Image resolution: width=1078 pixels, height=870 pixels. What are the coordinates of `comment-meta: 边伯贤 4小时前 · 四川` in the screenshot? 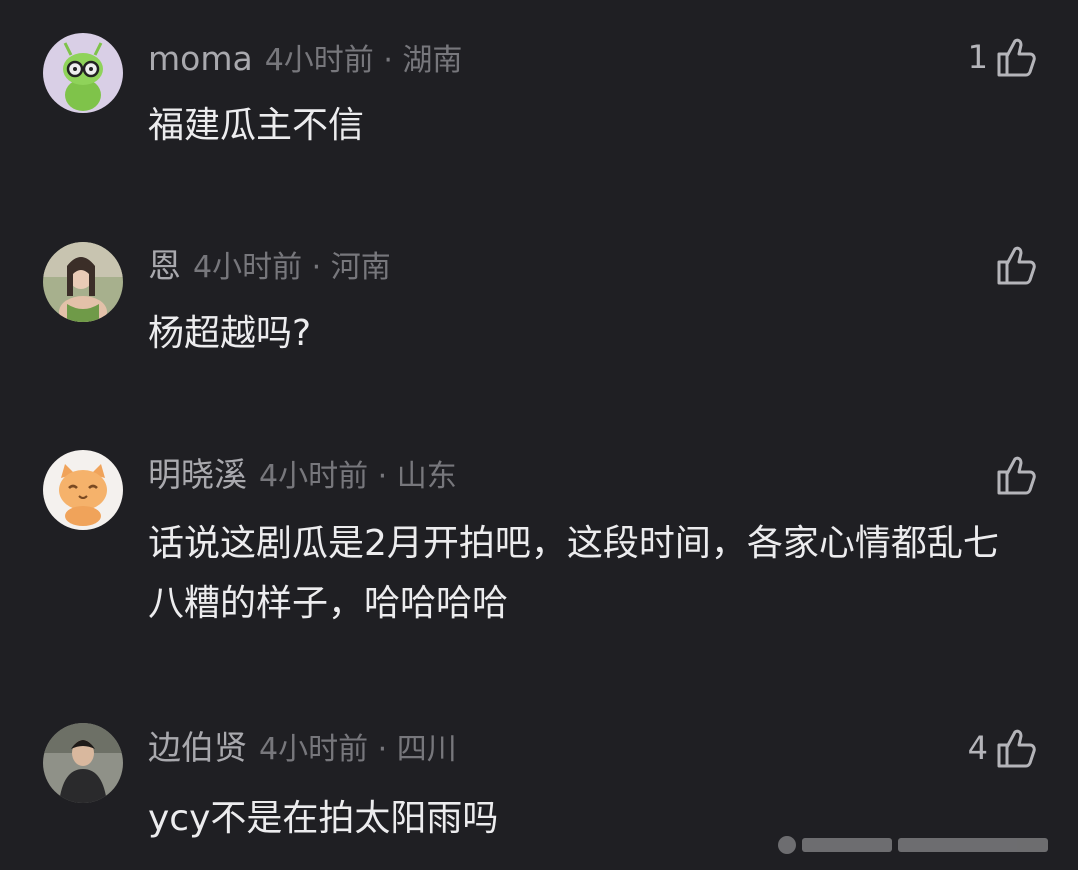 It's located at (302, 748).